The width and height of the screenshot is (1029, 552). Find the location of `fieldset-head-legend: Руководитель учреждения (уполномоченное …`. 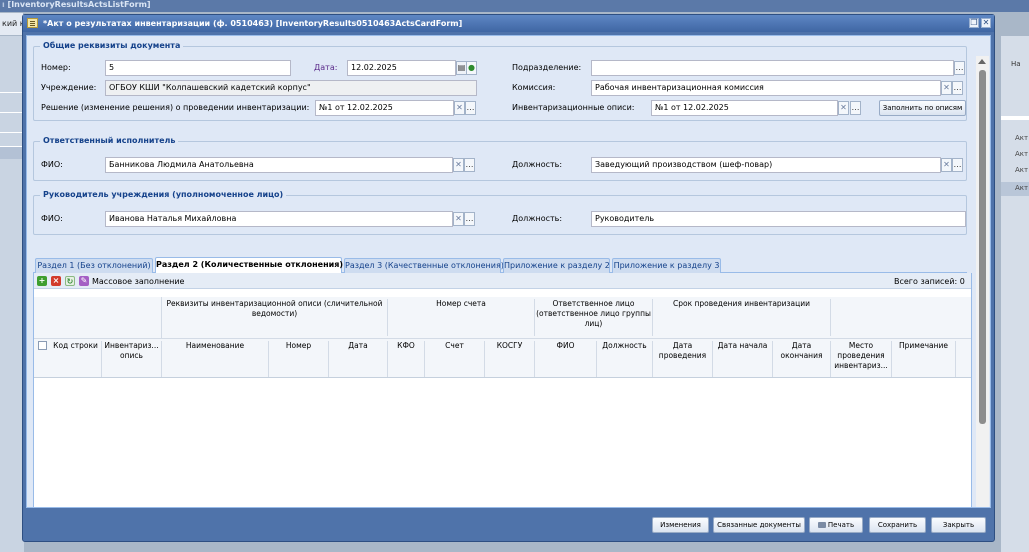

fieldset-head-legend: Руководитель учреждения (уполномоченное … is located at coordinates (163, 194).